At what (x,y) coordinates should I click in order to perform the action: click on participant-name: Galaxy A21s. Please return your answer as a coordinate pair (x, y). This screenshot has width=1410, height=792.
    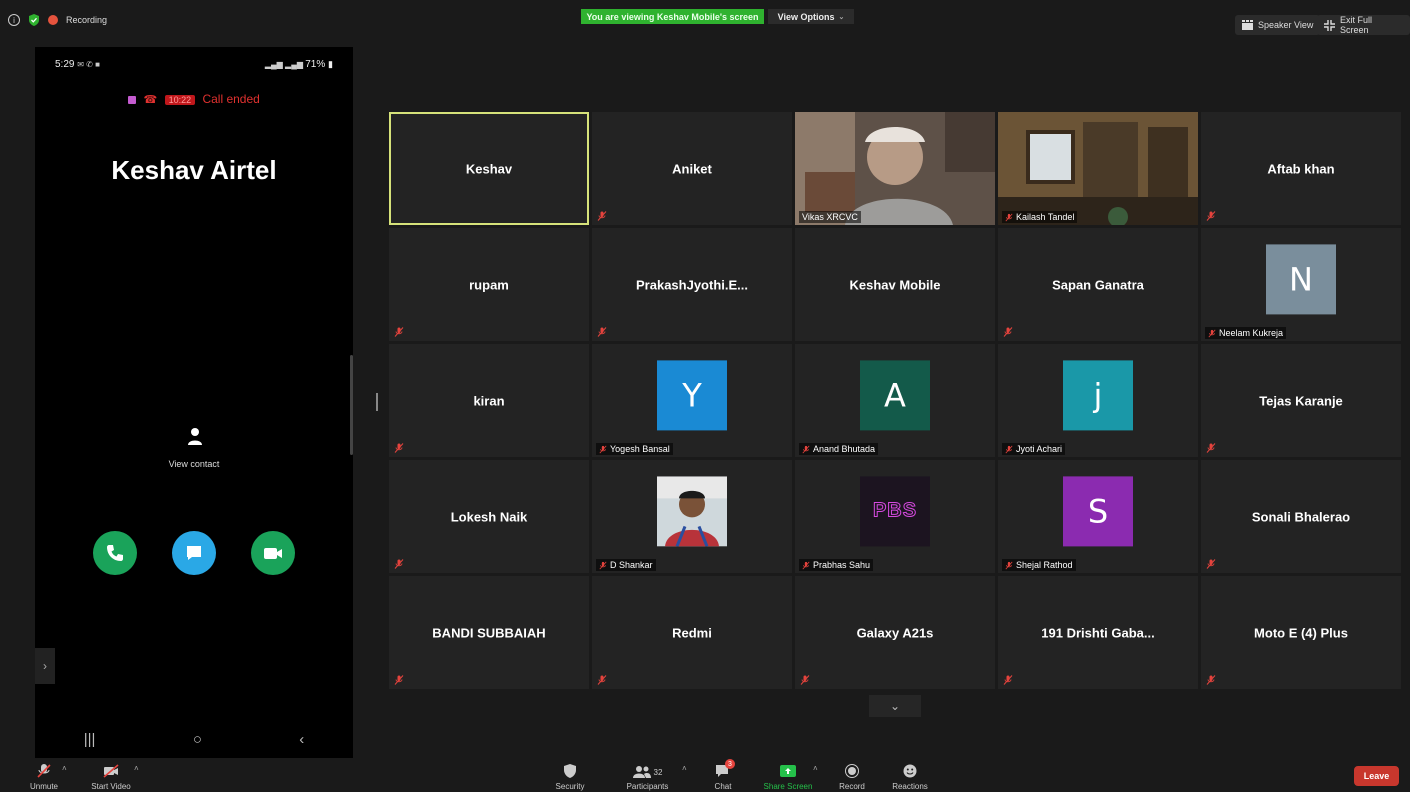
    Looking at the image, I should click on (895, 632).